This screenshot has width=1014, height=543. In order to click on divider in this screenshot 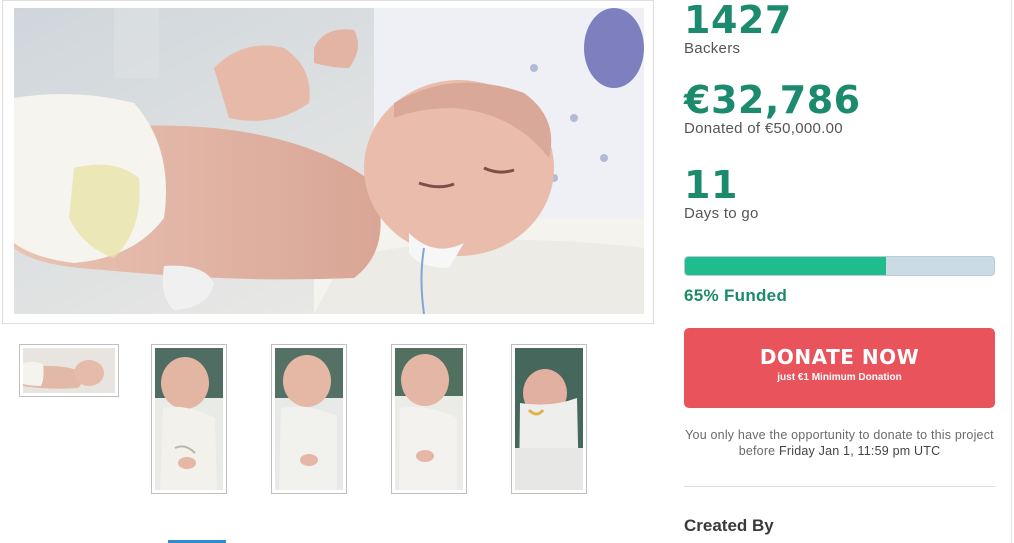, I will do `click(839, 486)`.